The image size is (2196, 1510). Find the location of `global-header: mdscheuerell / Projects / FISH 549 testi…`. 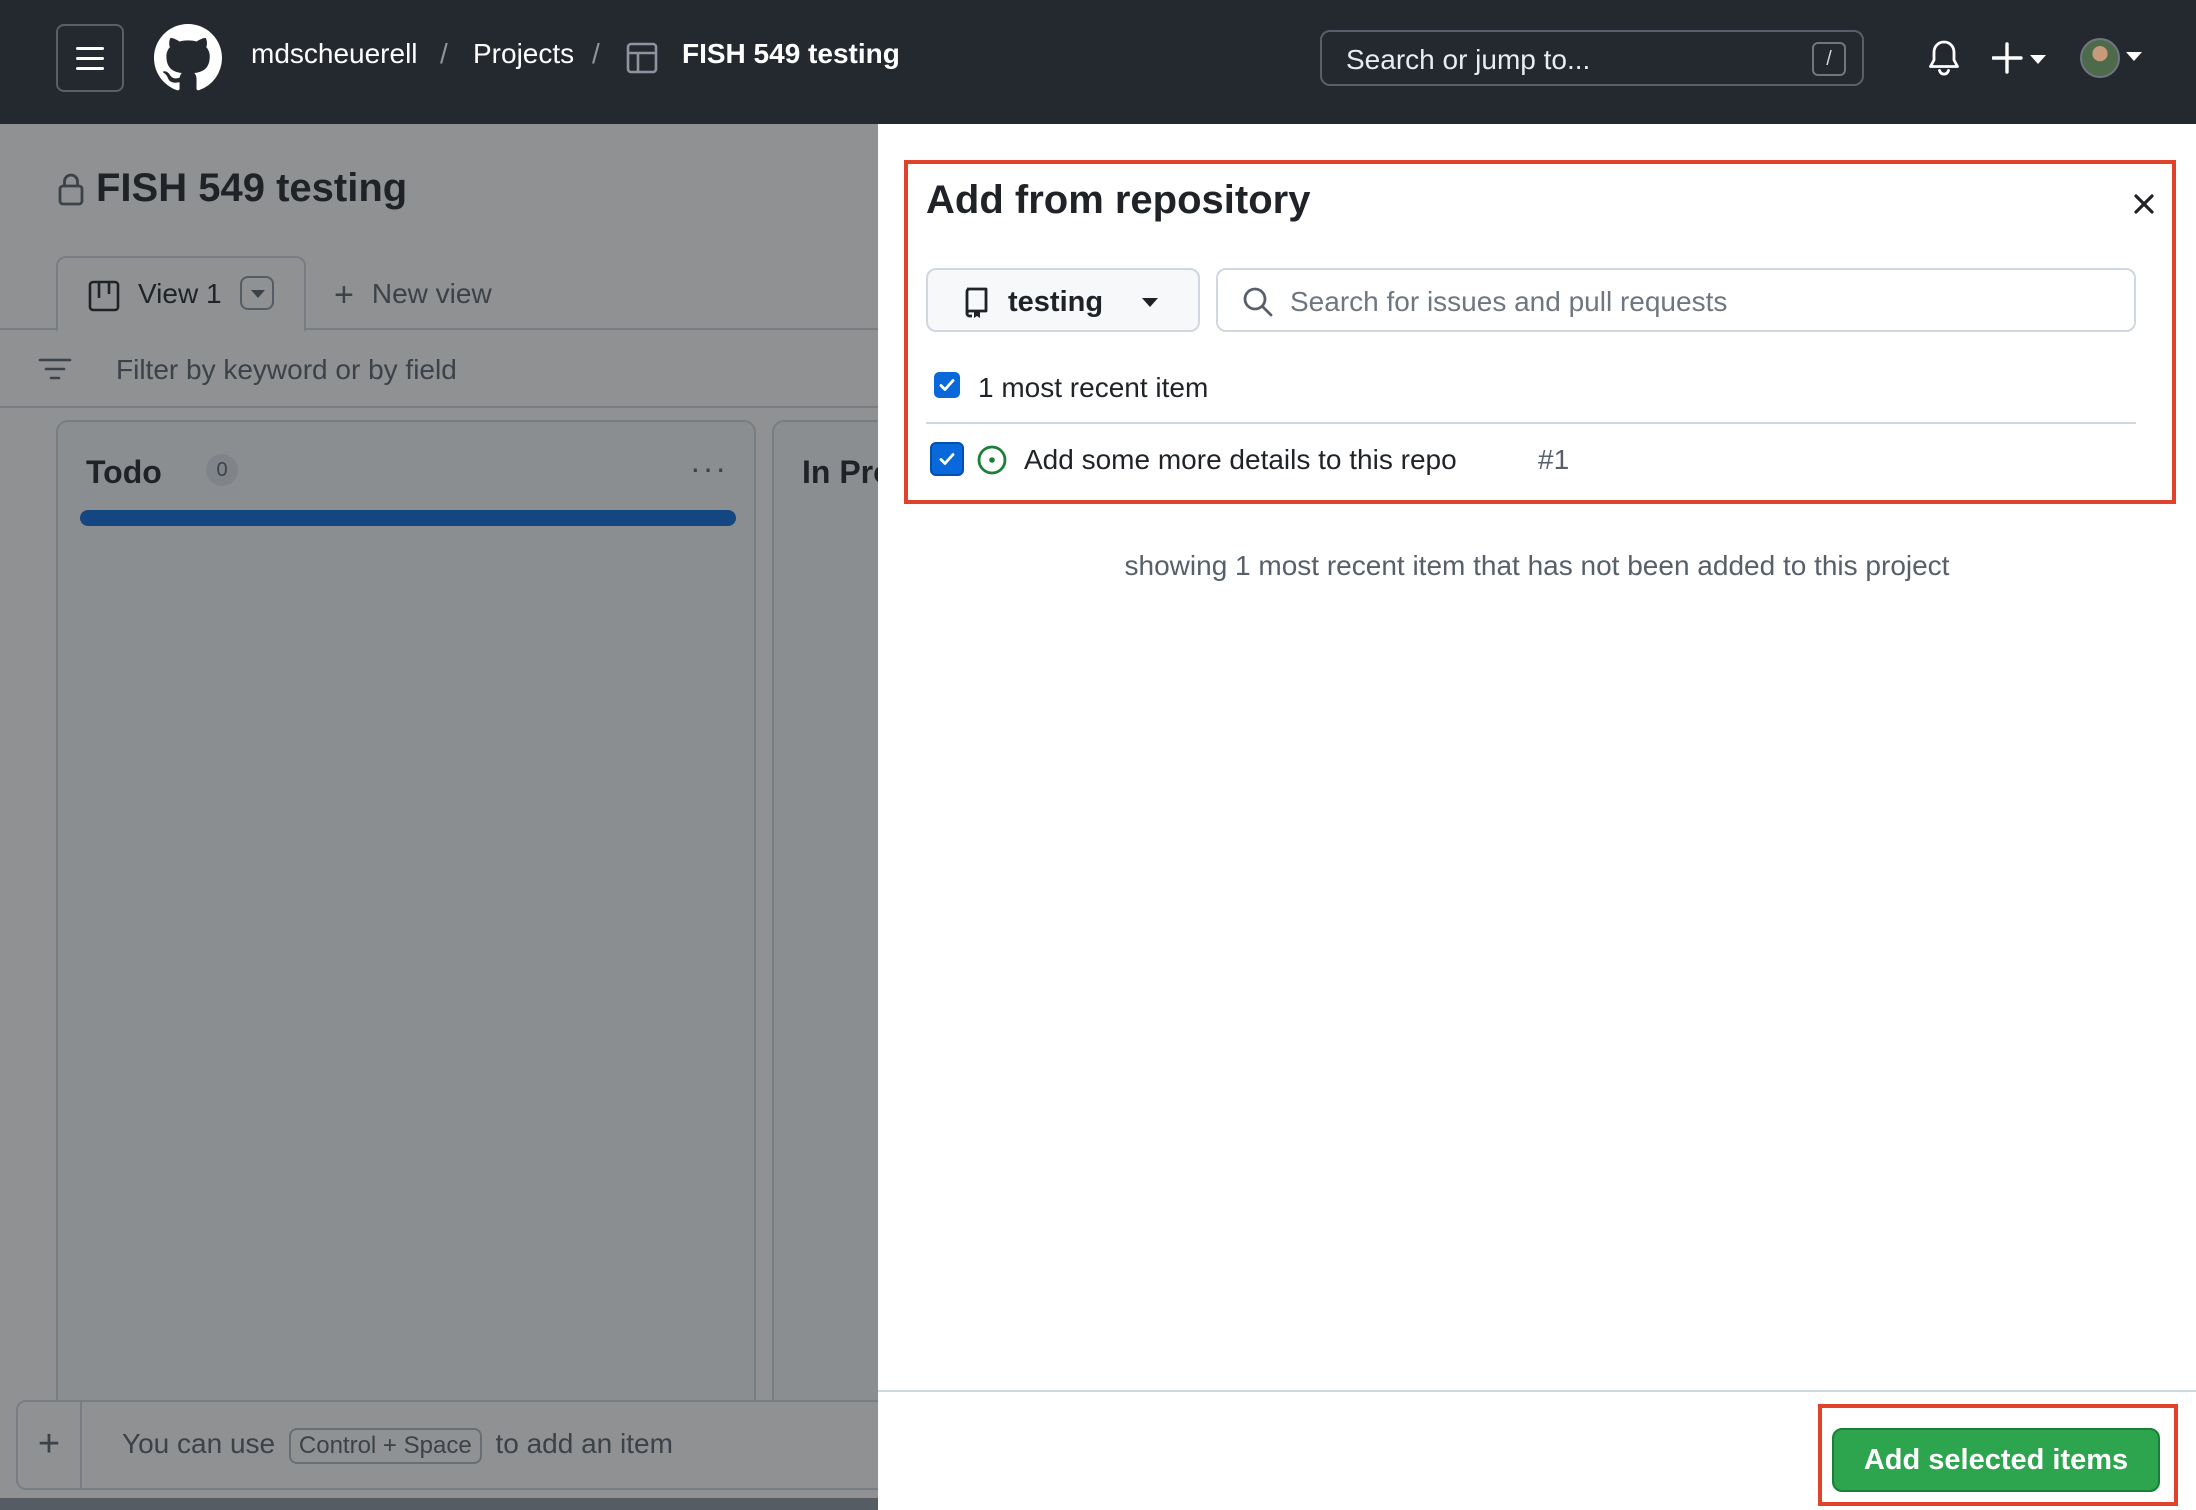

global-header: mdscheuerell / Projects / FISH 549 testi… is located at coordinates (1098, 62).